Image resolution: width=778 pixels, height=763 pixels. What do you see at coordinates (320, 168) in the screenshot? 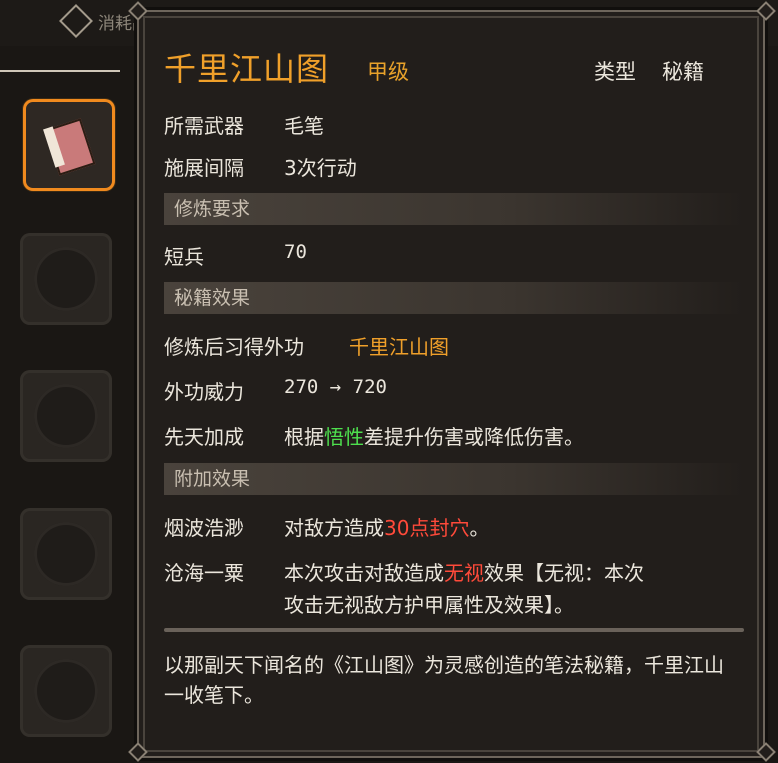
I see `interval-value: 3次行动` at bounding box center [320, 168].